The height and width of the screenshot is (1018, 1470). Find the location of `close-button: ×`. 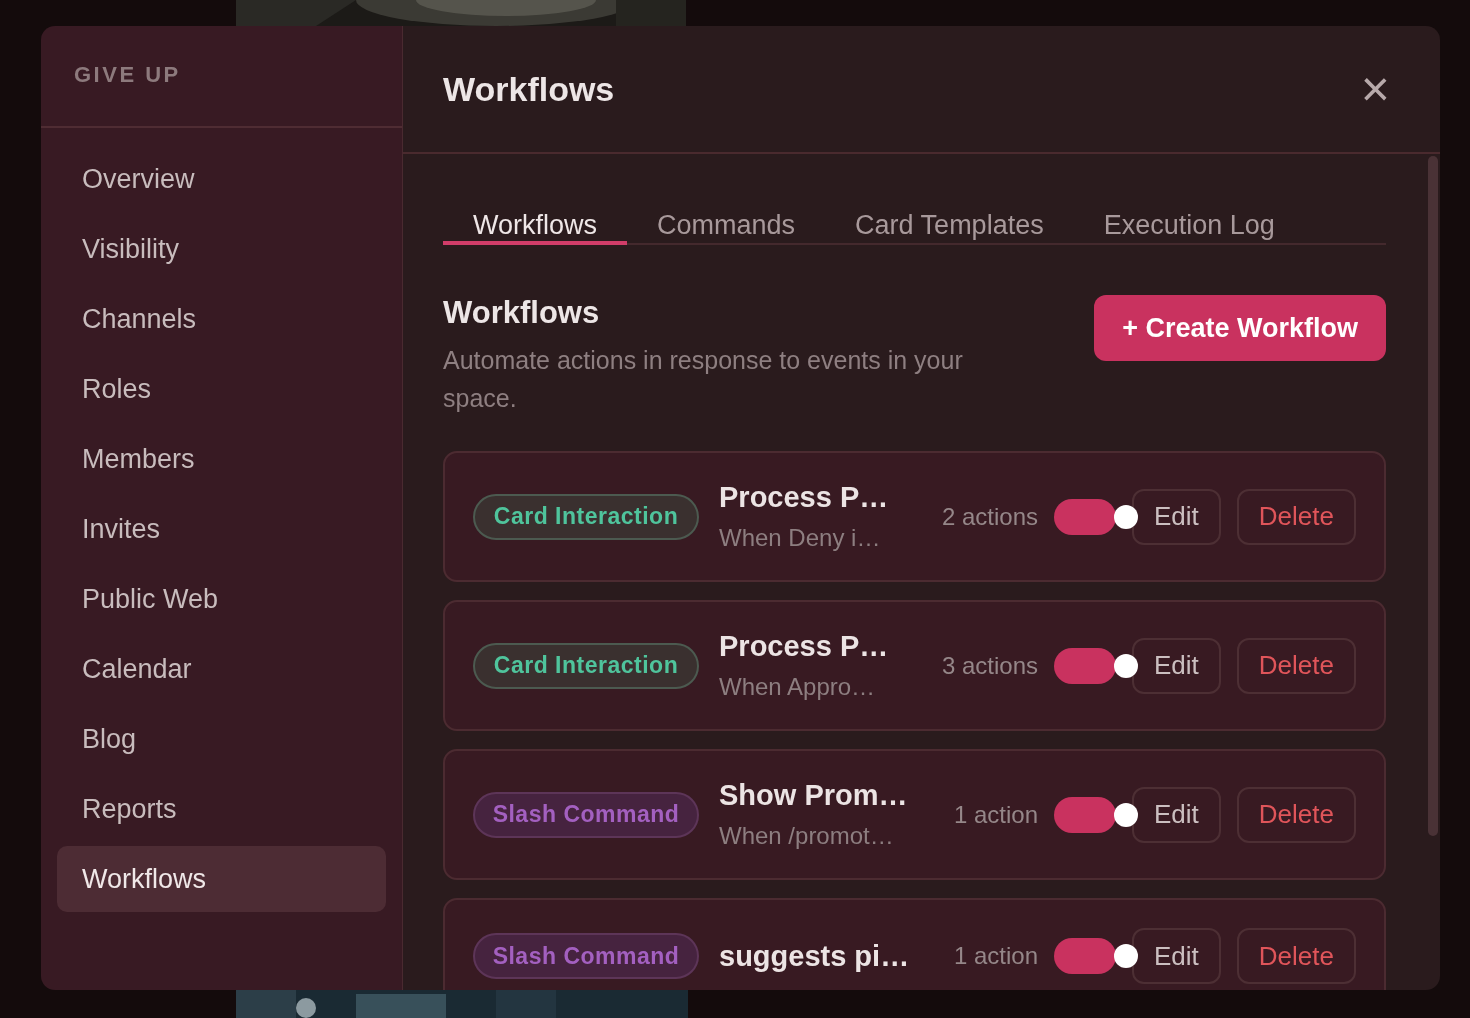

close-button: × is located at coordinates (1375, 89).